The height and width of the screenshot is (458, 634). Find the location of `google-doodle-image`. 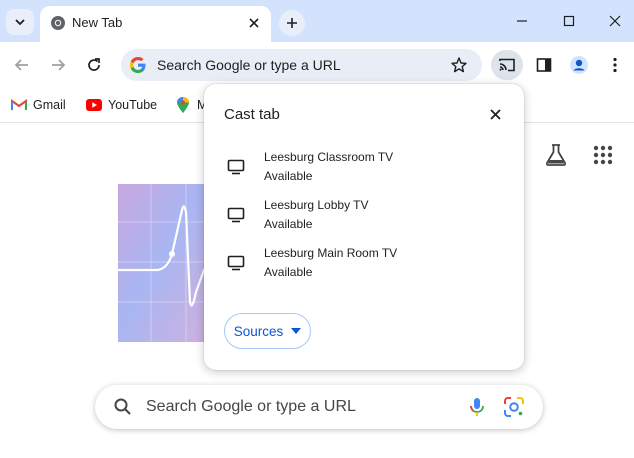

google-doodle-image is located at coordinates (166, 263).